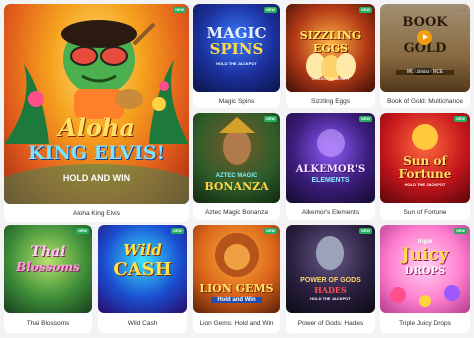  Describe the element at coordinates (48, 252) in the screenshot. I see `thai-art-line1: Thai` at that location.